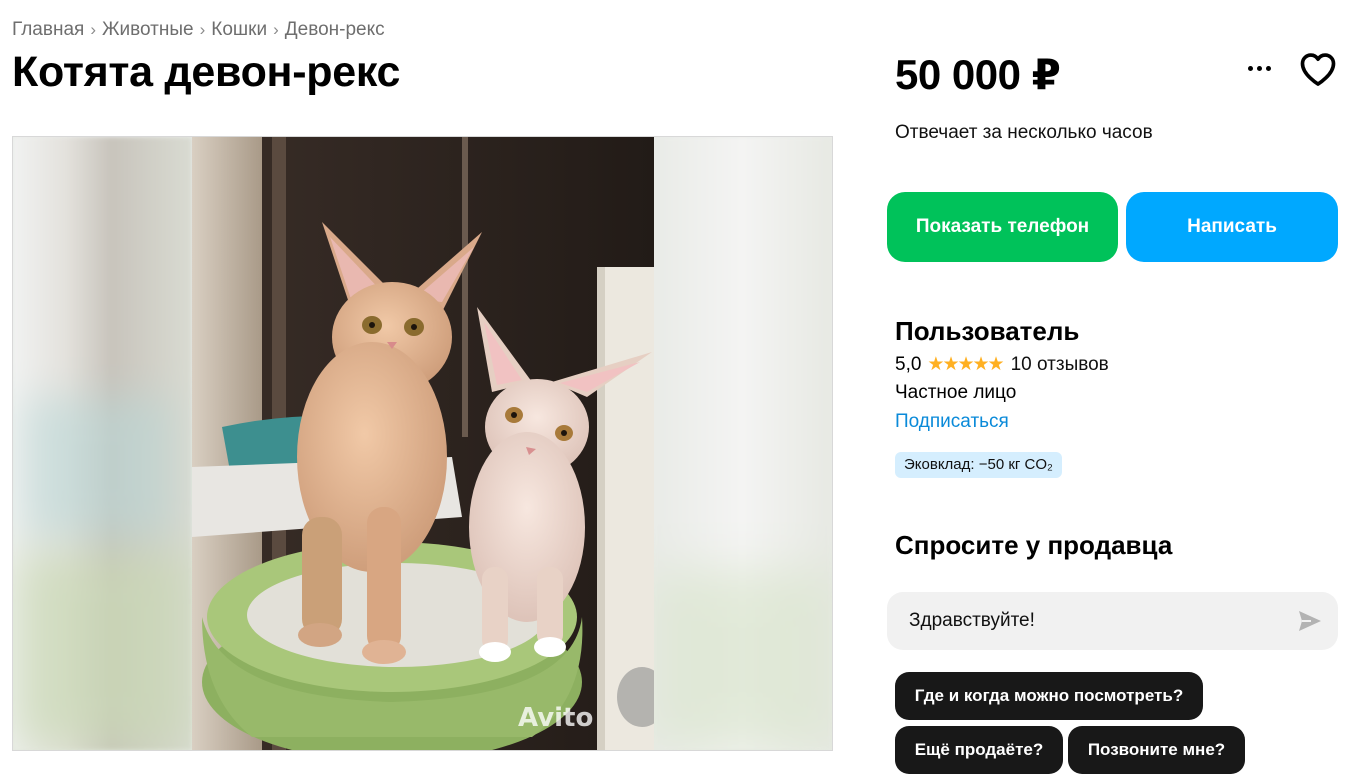  I want to click on avito-watermark: Avito, so click(556, 718).